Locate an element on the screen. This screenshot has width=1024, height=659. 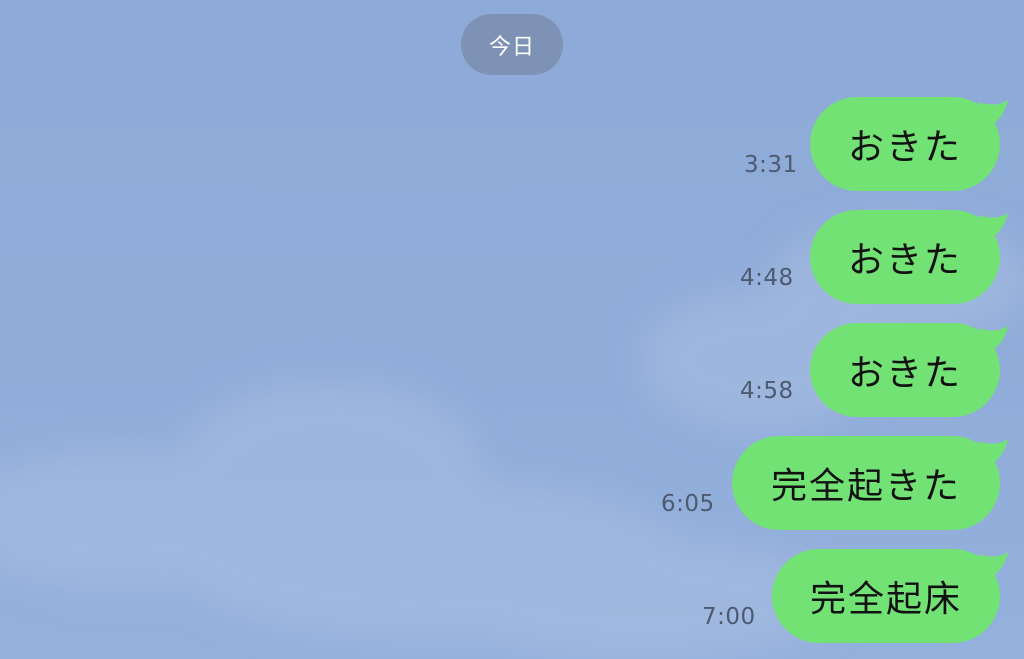
outgoing-message-bubble: 完全起床 is located at coordinates (886, 596).